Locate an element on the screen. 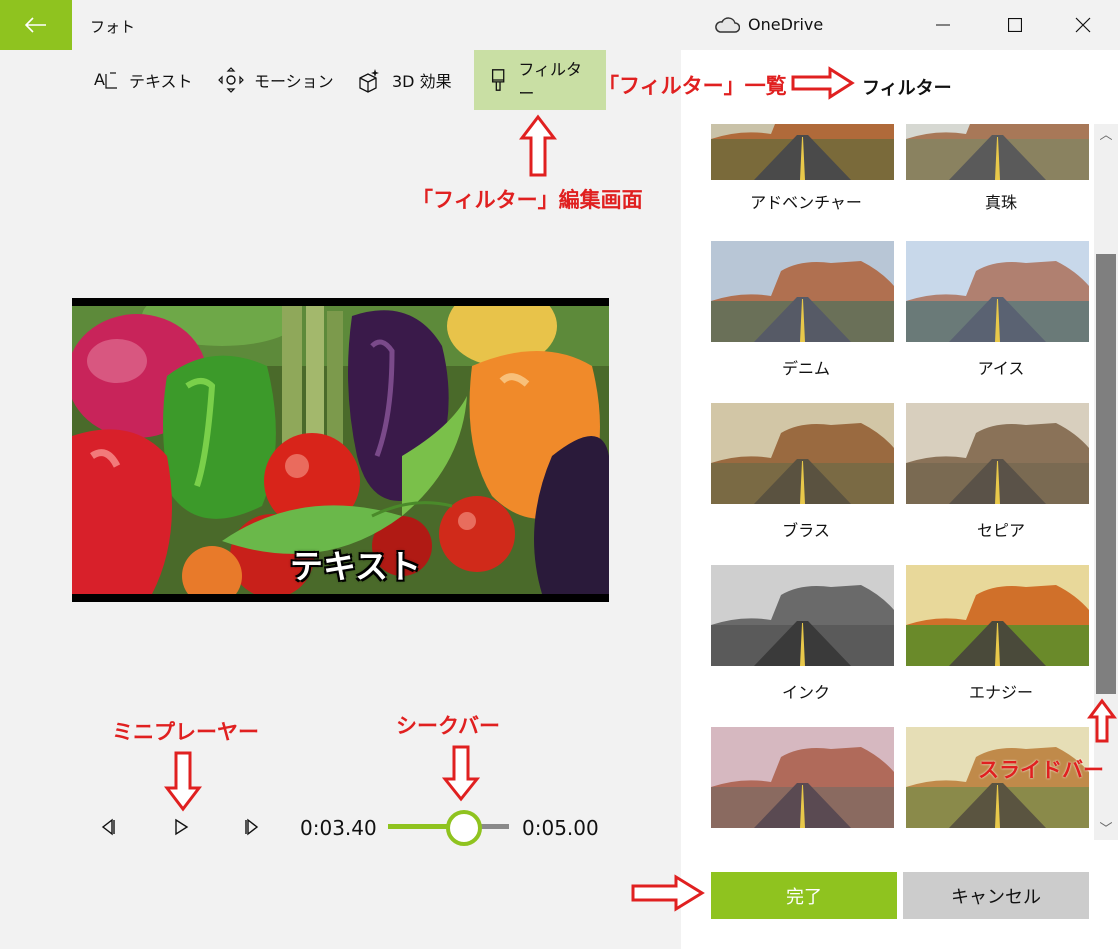 This screenshot has height=949, width=1120. previous-frame-button is located at coordinates (108, 829).